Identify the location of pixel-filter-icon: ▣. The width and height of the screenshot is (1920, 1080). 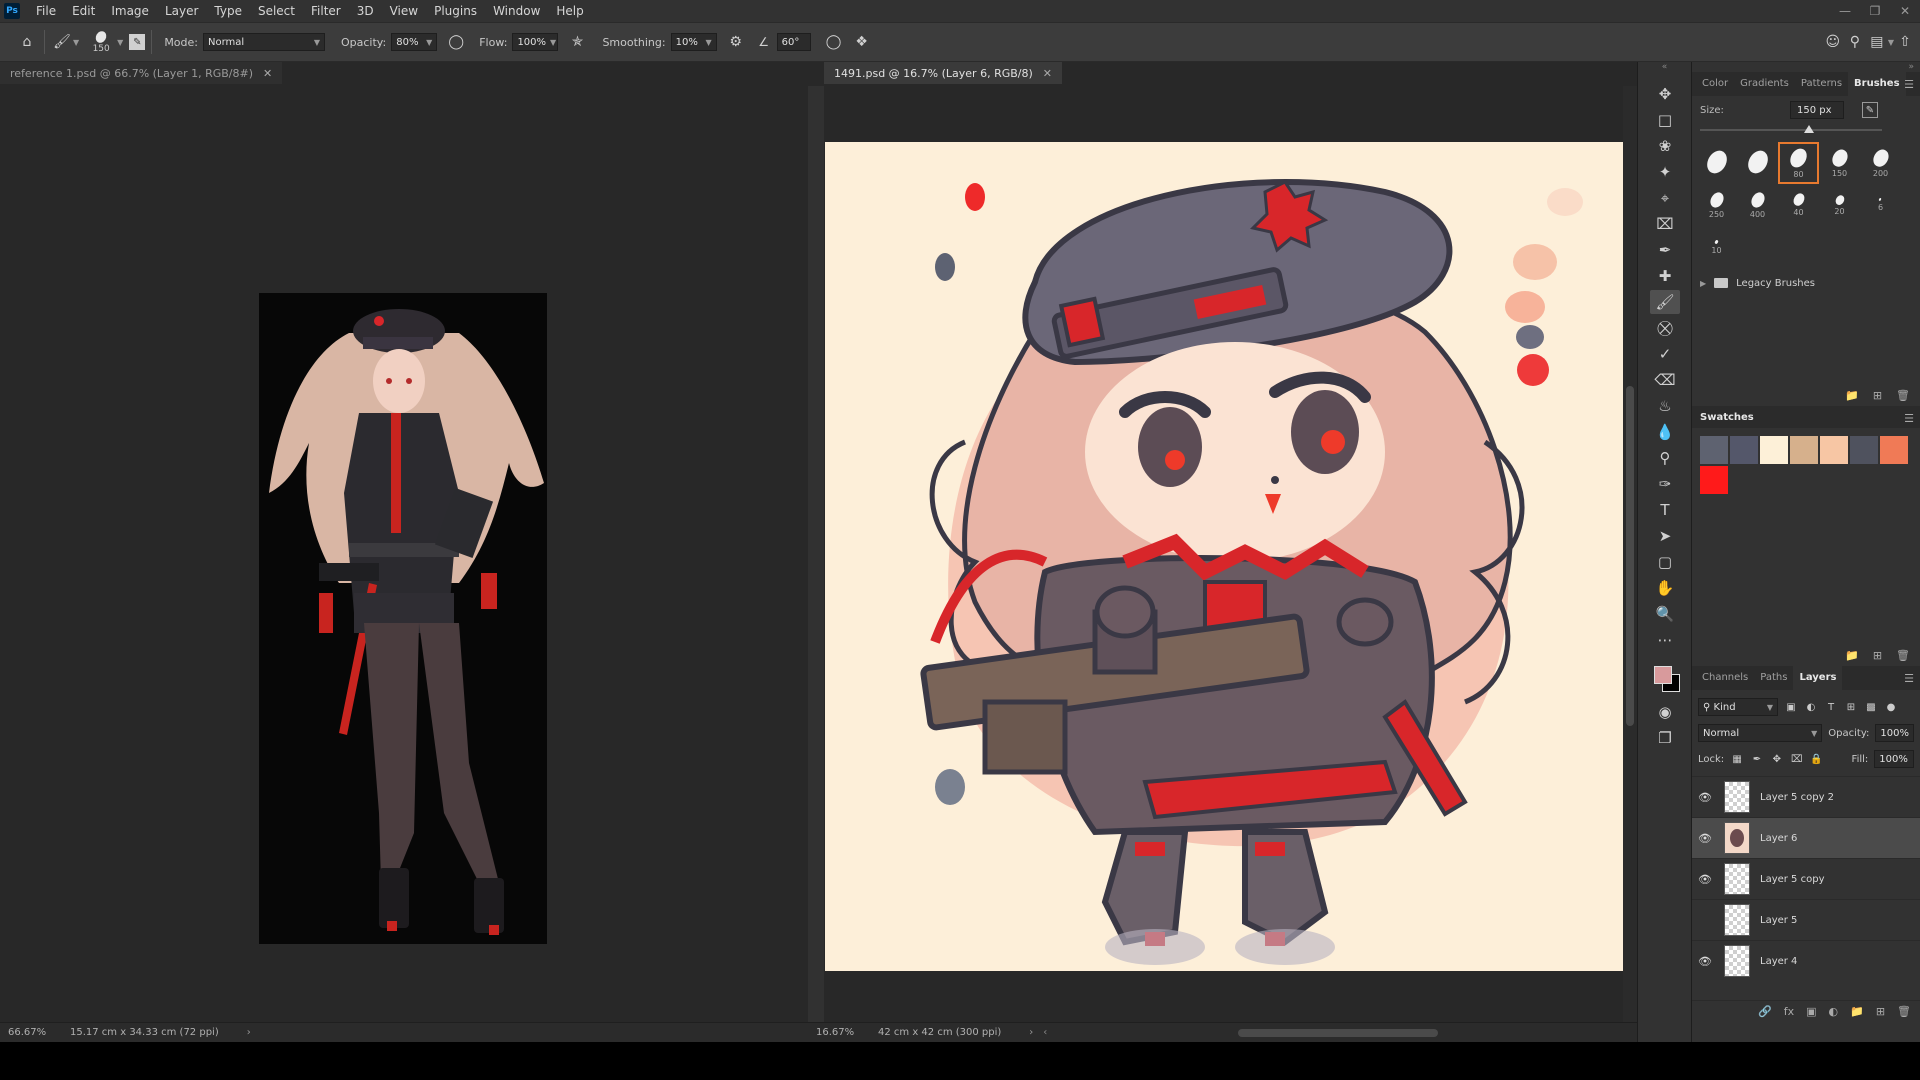
(1791, 707).